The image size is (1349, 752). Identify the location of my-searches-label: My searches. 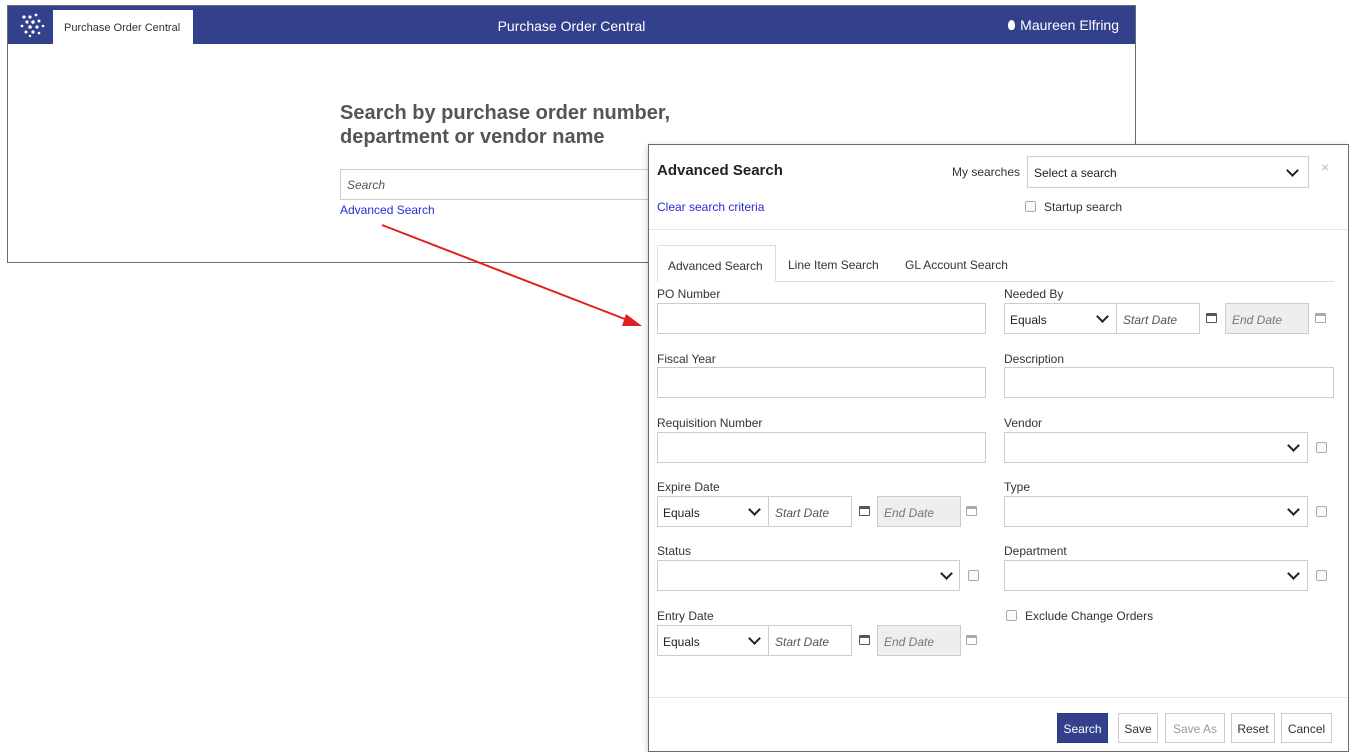
(986, 172).